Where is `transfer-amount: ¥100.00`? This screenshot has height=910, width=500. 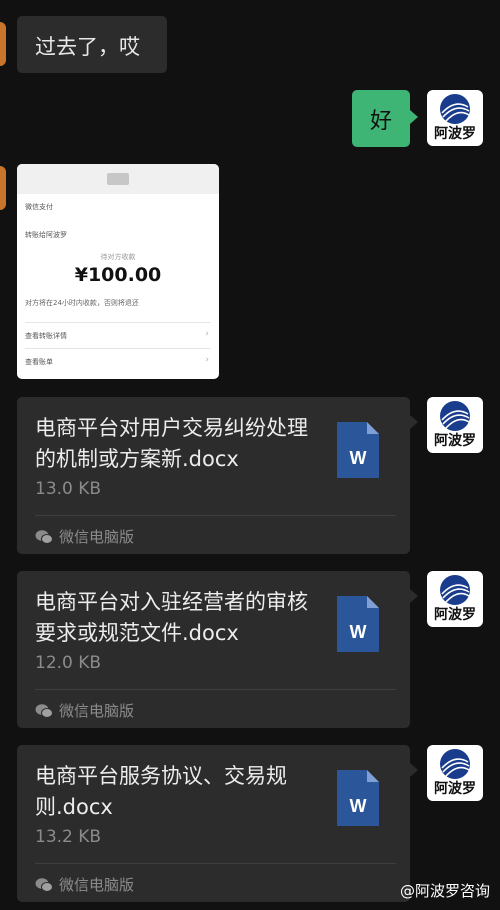 transfer-amount: ¥100.00 is located at coordinates (118, 275).